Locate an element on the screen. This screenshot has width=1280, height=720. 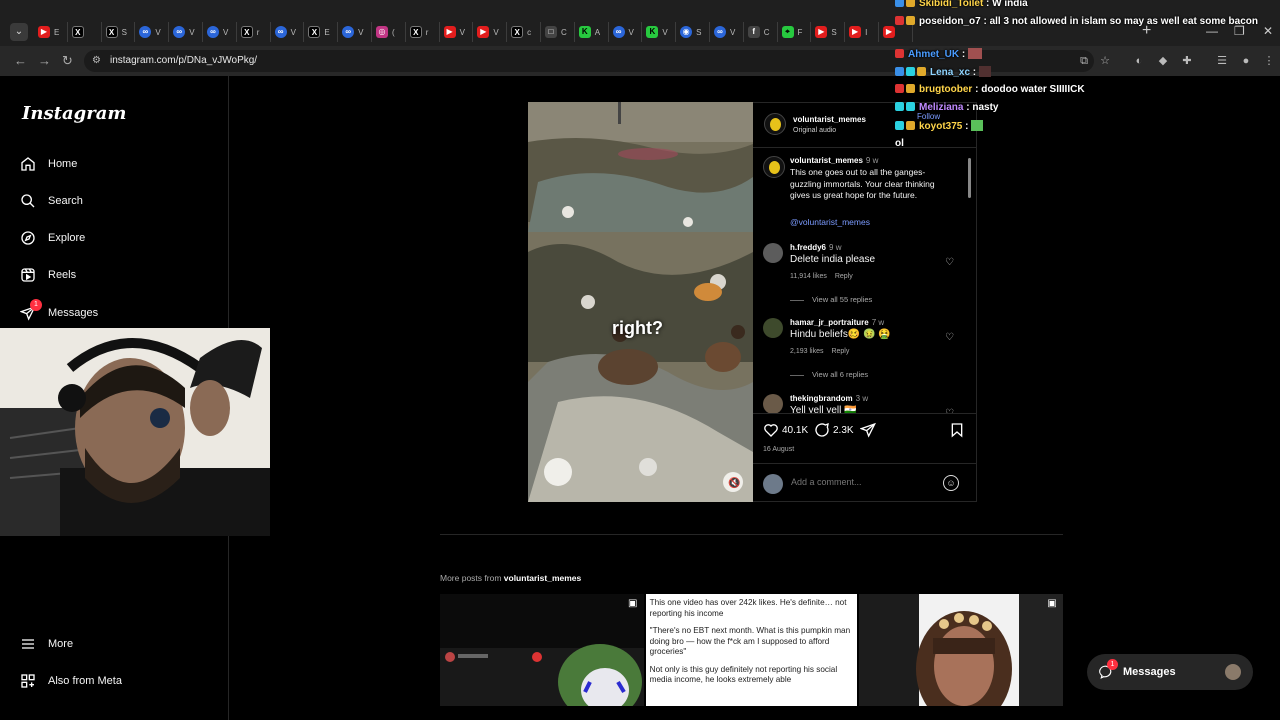
browser-tab: fC is located at coordinates (761, 32).